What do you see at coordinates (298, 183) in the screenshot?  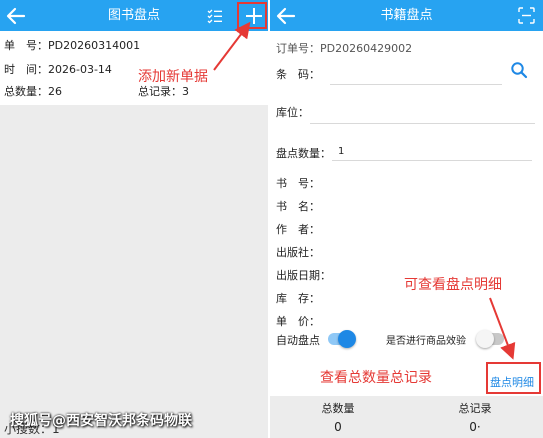 I see `book-number-label: 书 号：` at bounding box center [298, 183].